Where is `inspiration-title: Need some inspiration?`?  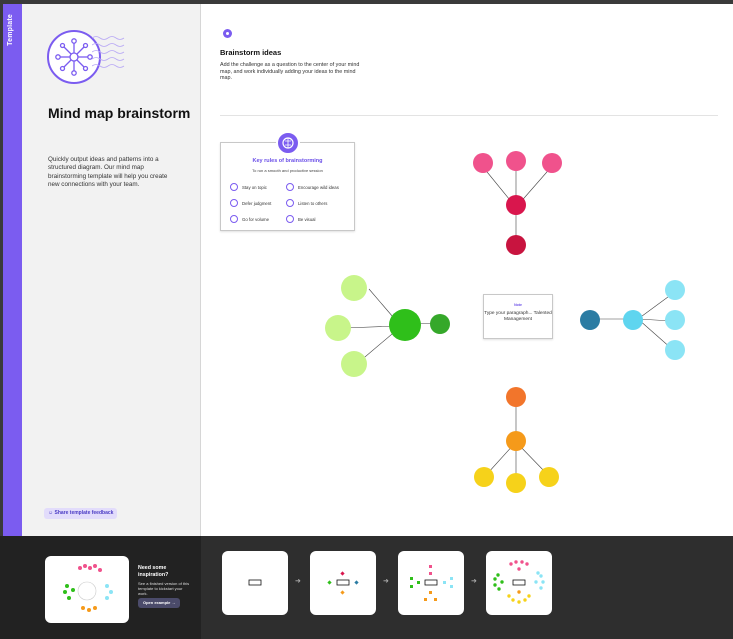
inspiration-title: Need some inspiration? is located at coordinates (153, 571).